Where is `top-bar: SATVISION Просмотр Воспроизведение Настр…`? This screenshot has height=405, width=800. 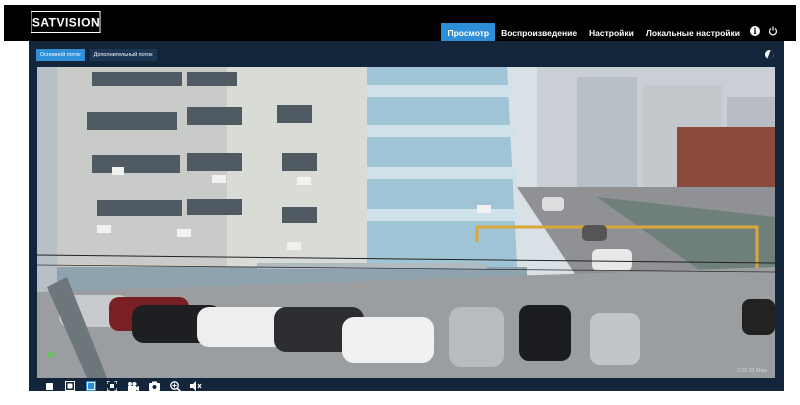 top-bar: SATVISION Просмотр Воспроизведение Настр… is located at coordinates (400, 24).